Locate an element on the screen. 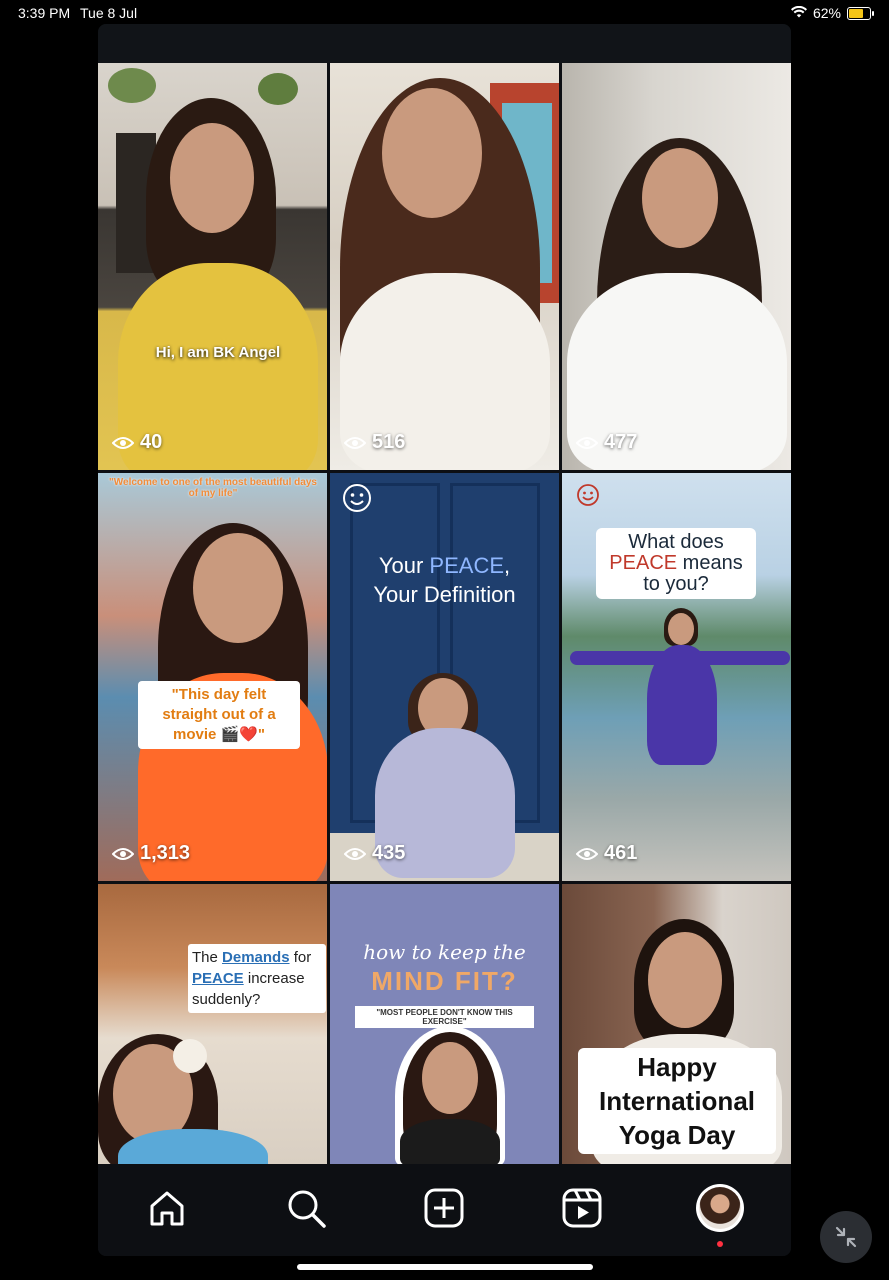 This screenshot has height=1280, width=889. view-count-value: 40 is located at coordinates (151, 442).